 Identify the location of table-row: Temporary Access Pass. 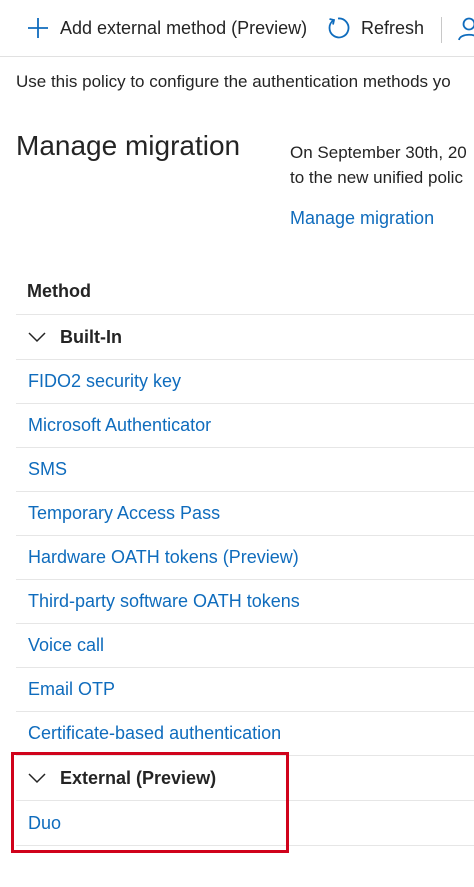
(245, 514).